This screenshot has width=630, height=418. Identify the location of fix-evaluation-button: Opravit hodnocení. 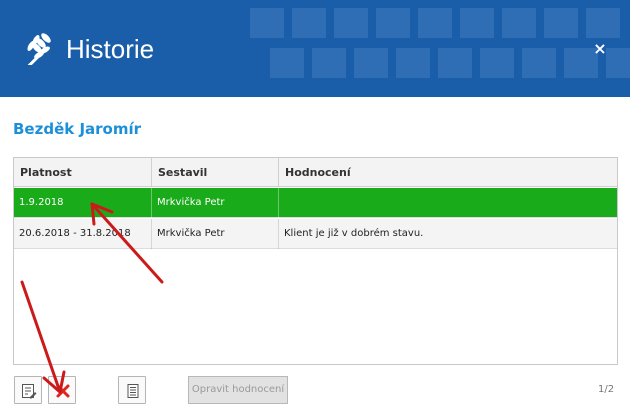
(238, 390).